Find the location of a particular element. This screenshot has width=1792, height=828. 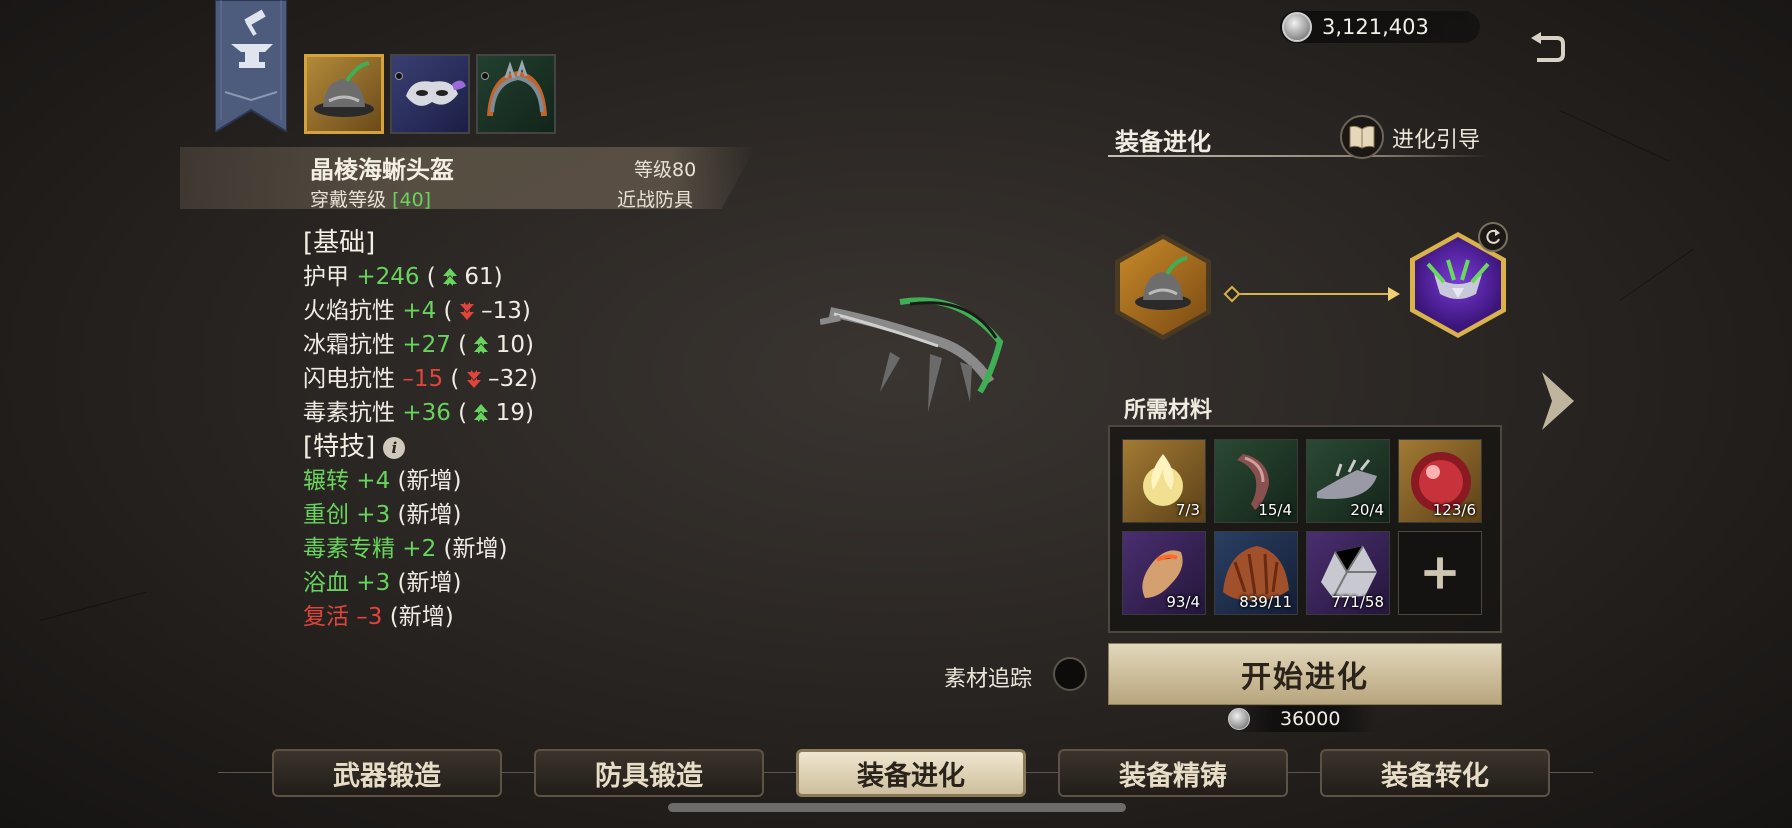

basic-stats-header: [基础] is located at coordinates (339, 243).